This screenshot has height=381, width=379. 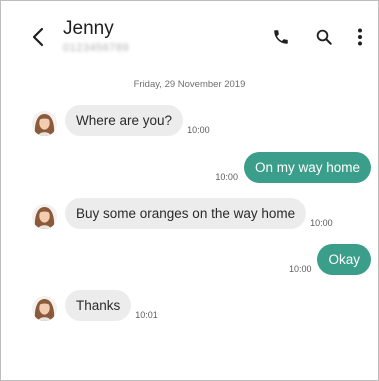 I want to click on more-options-button, so click(x=360, y=37).